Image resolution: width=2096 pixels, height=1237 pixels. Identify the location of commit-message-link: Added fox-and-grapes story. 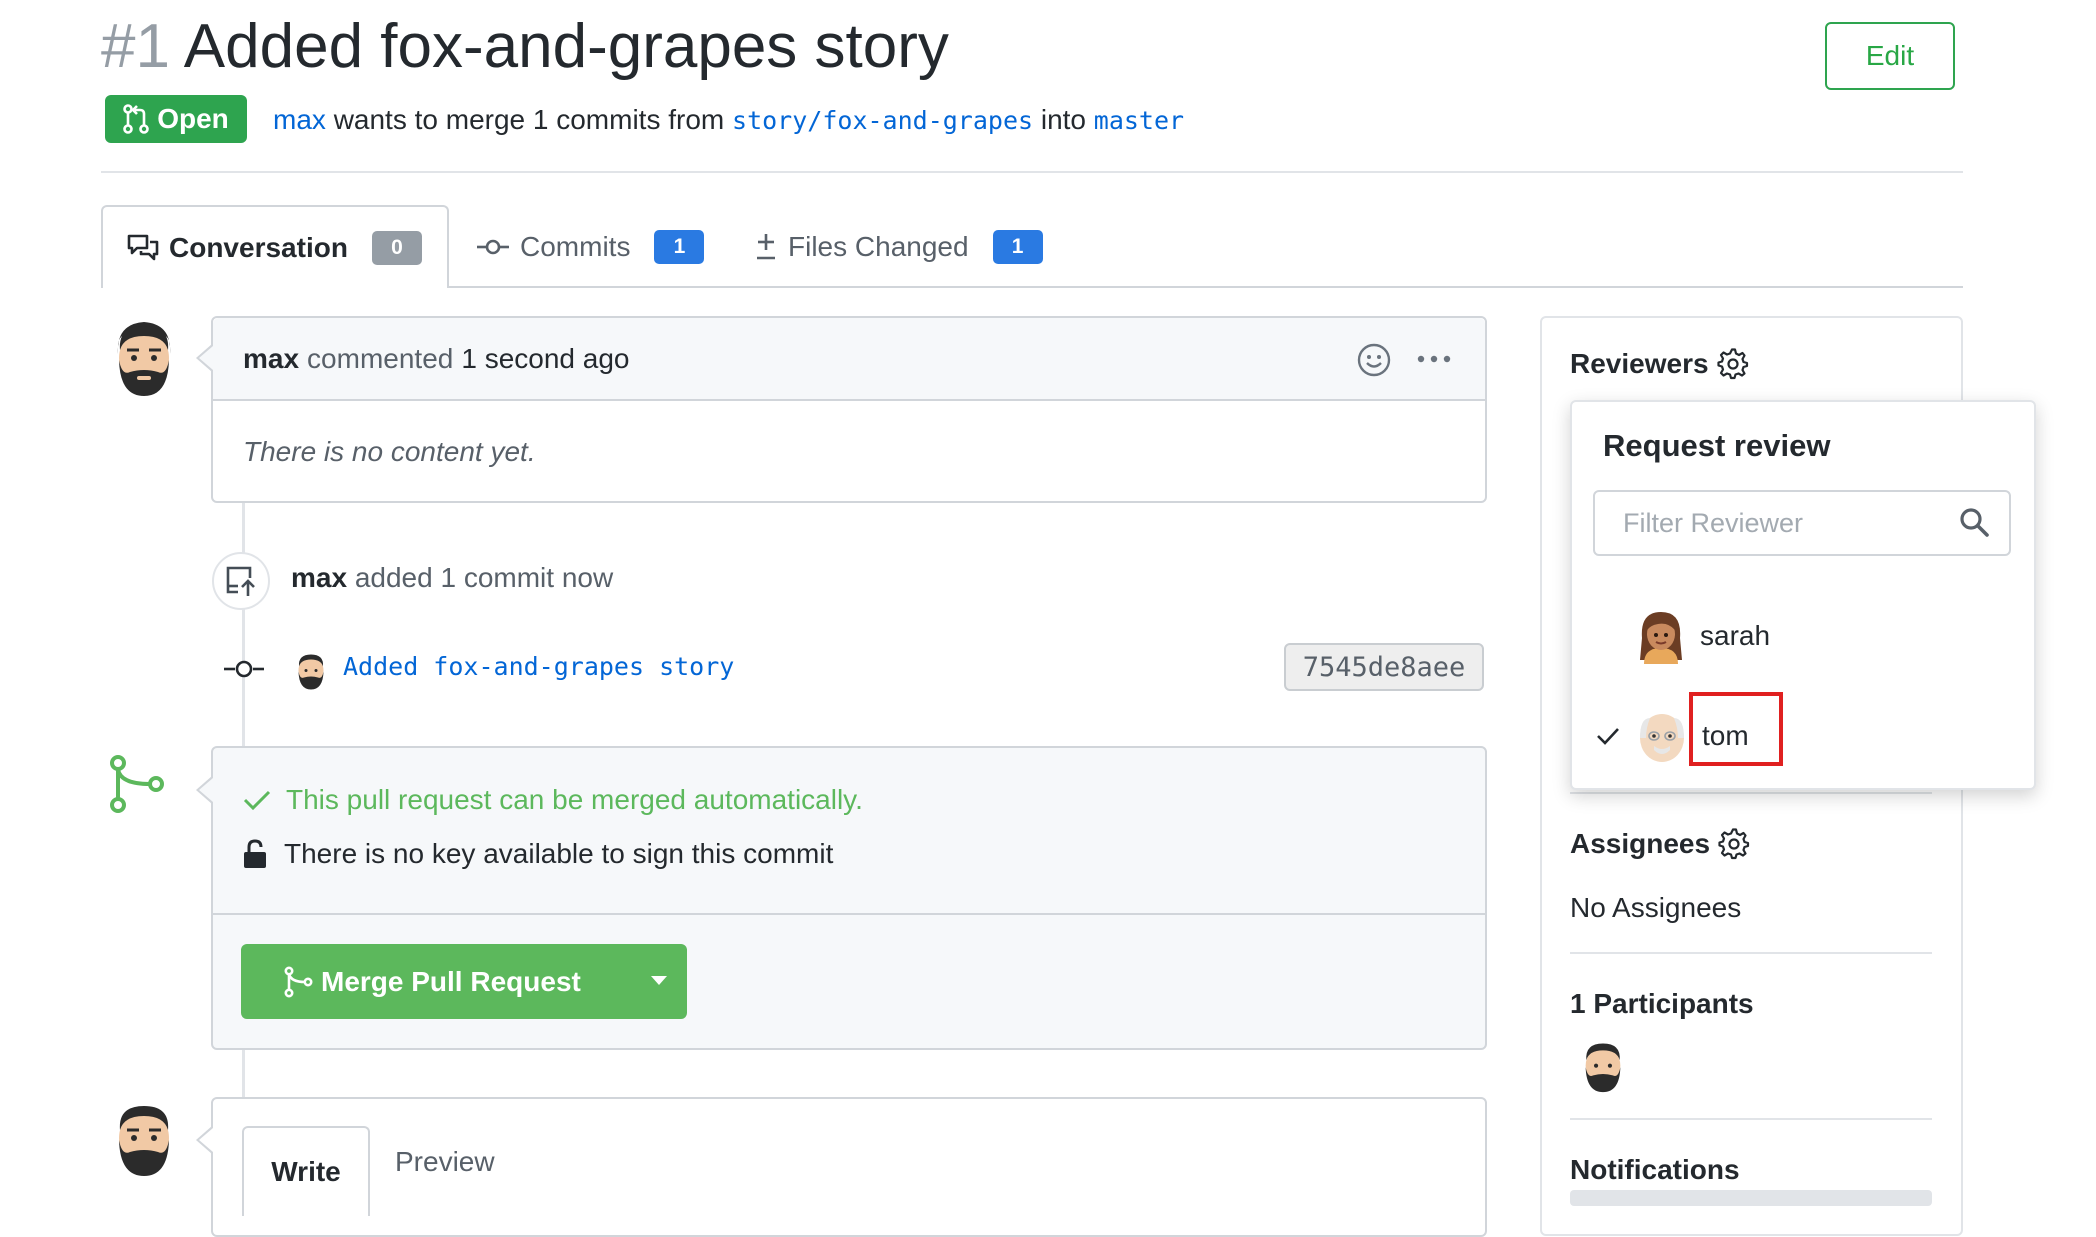
(538, 666).